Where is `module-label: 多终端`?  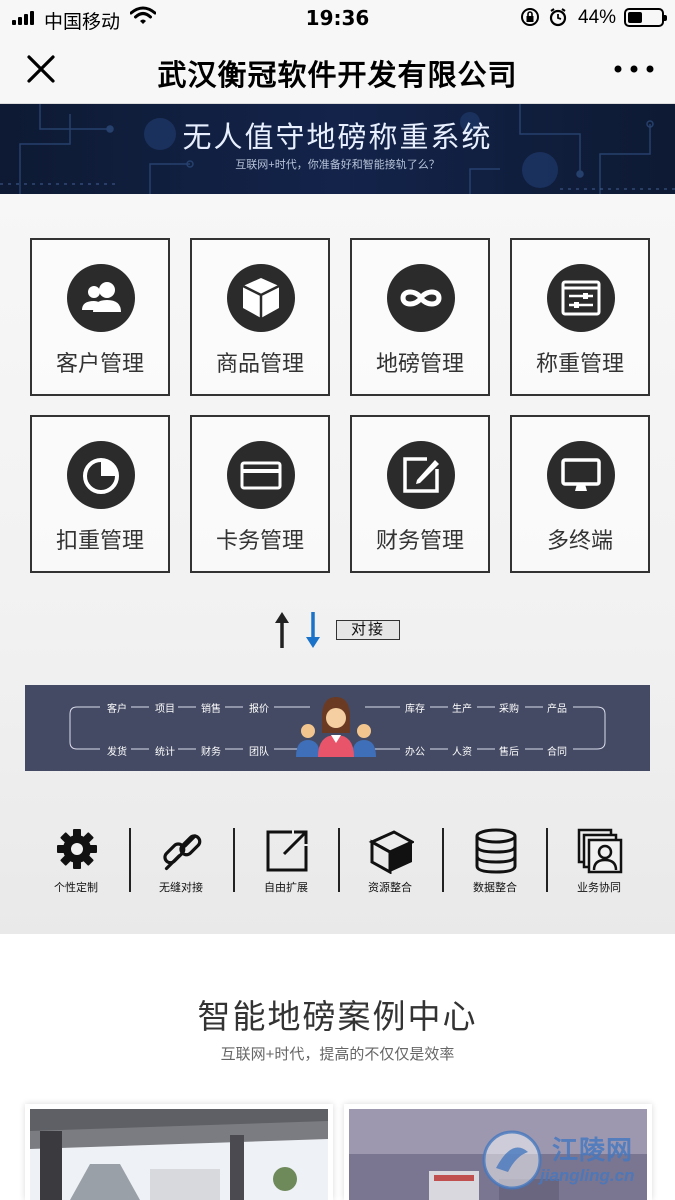
module-label: 多终端 is located at coordinates (579, 540).